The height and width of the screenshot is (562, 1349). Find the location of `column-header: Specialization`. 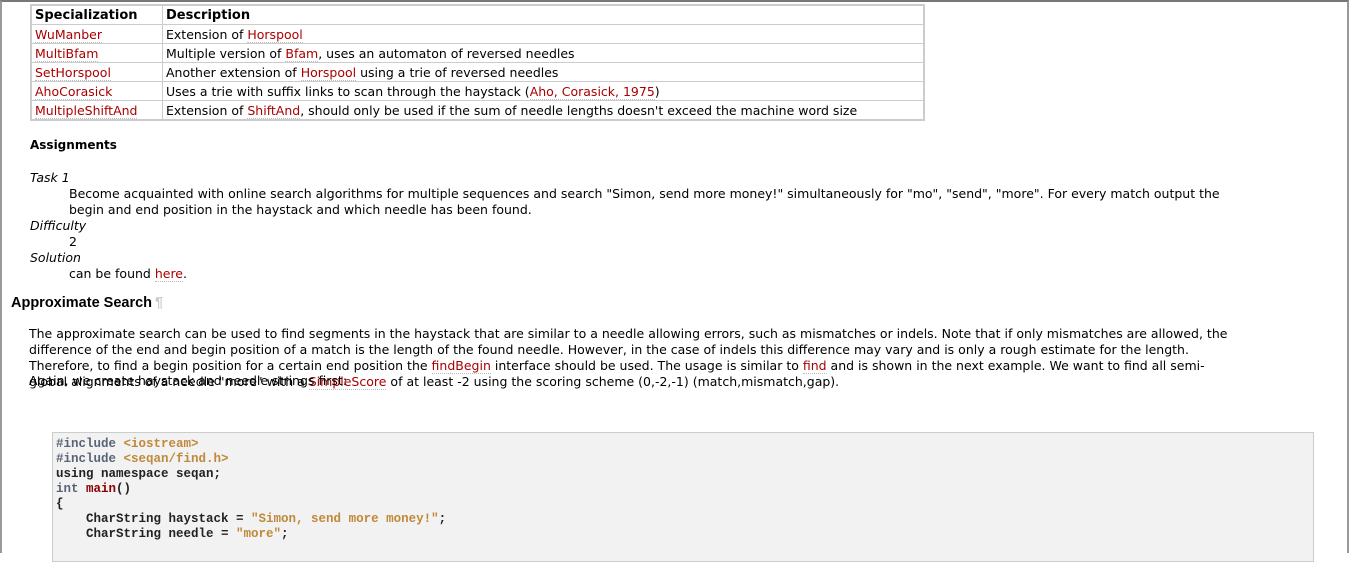

column-header: Specialization is located at coordinates (96, 14).